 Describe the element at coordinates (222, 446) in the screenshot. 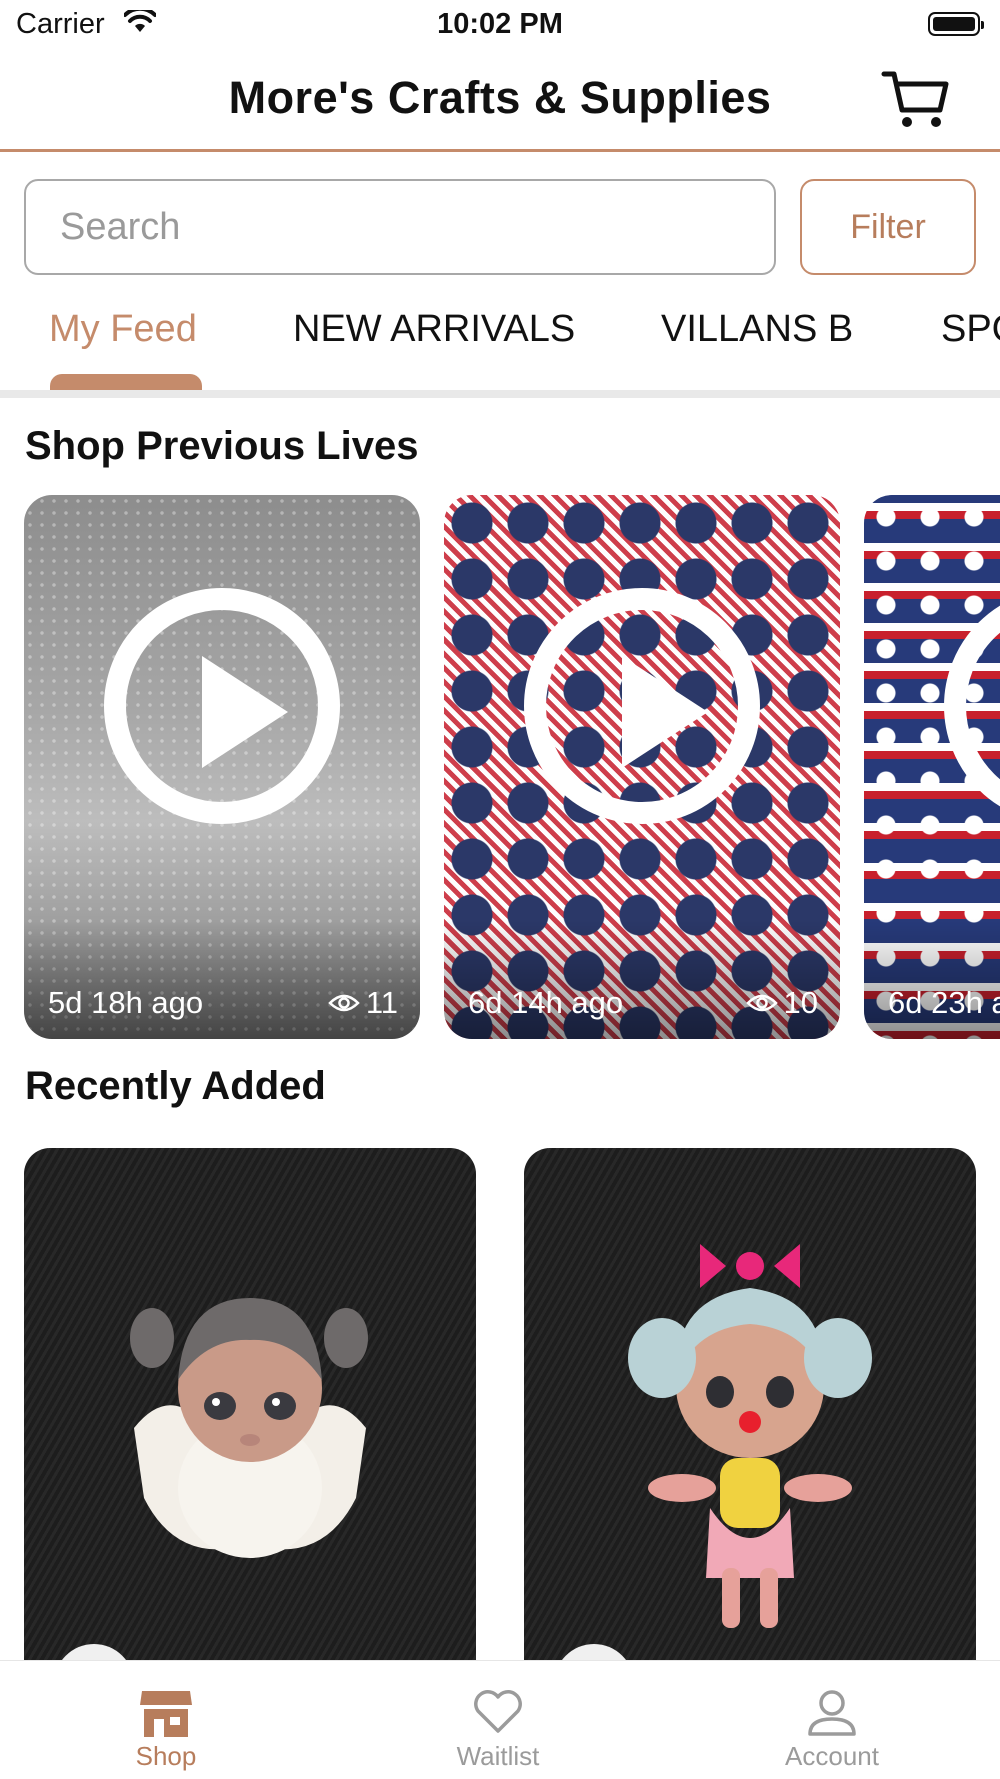

I see `previous-lives-heading: Shop Previous Lives` at that location.